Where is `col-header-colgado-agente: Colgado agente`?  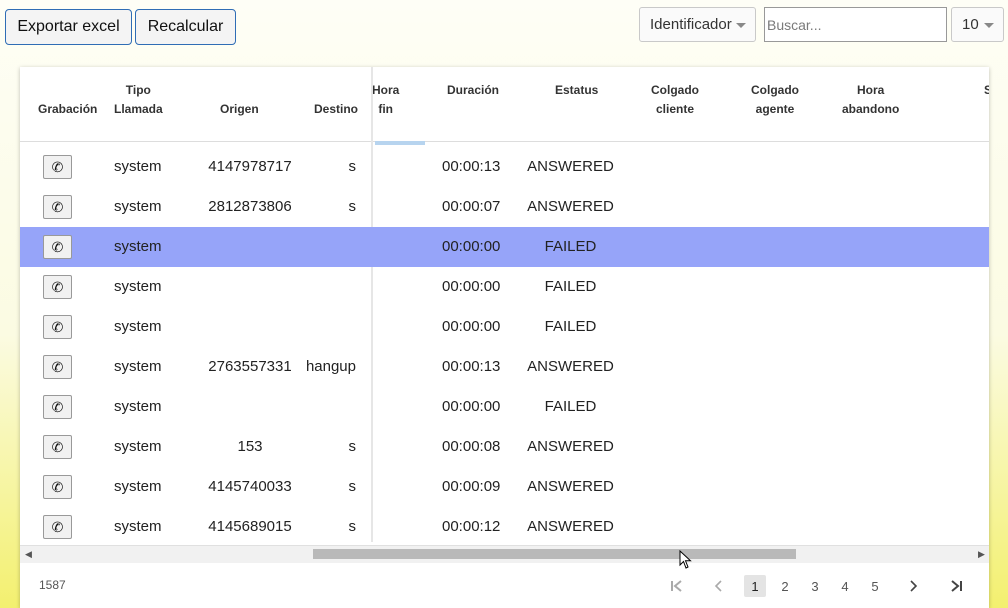 col-header-colgado-agente: Colgado agente is located at coordinates (775, 100).